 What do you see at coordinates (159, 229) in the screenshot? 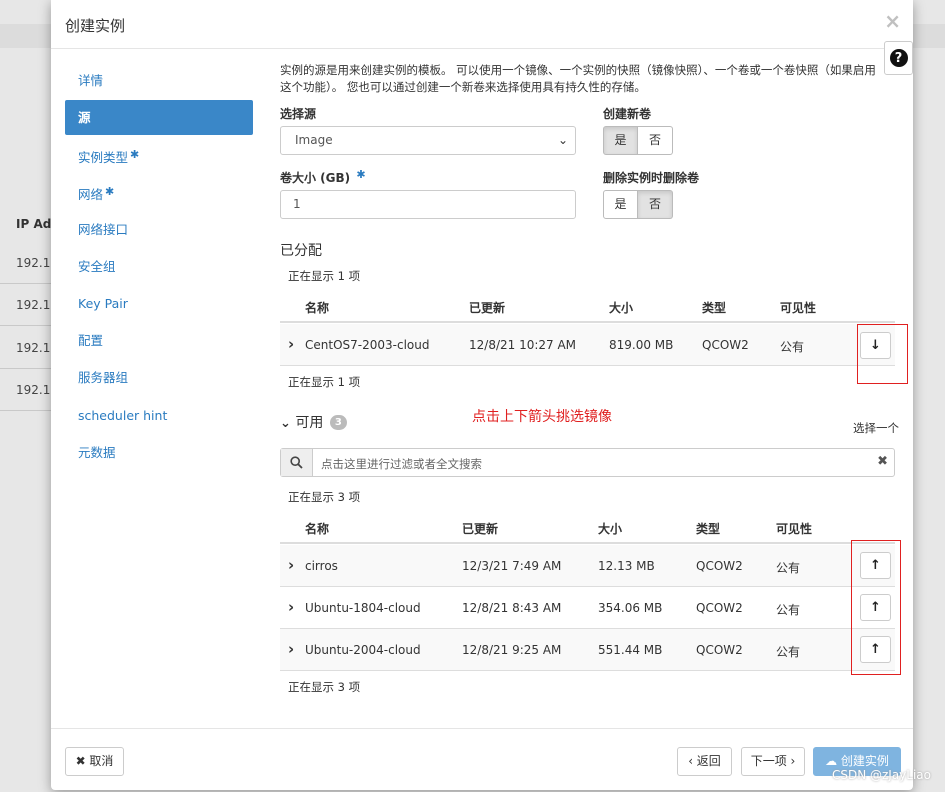
I see `sidebar-item-network-ports: 网络接口` at bounding box center [159, 229].